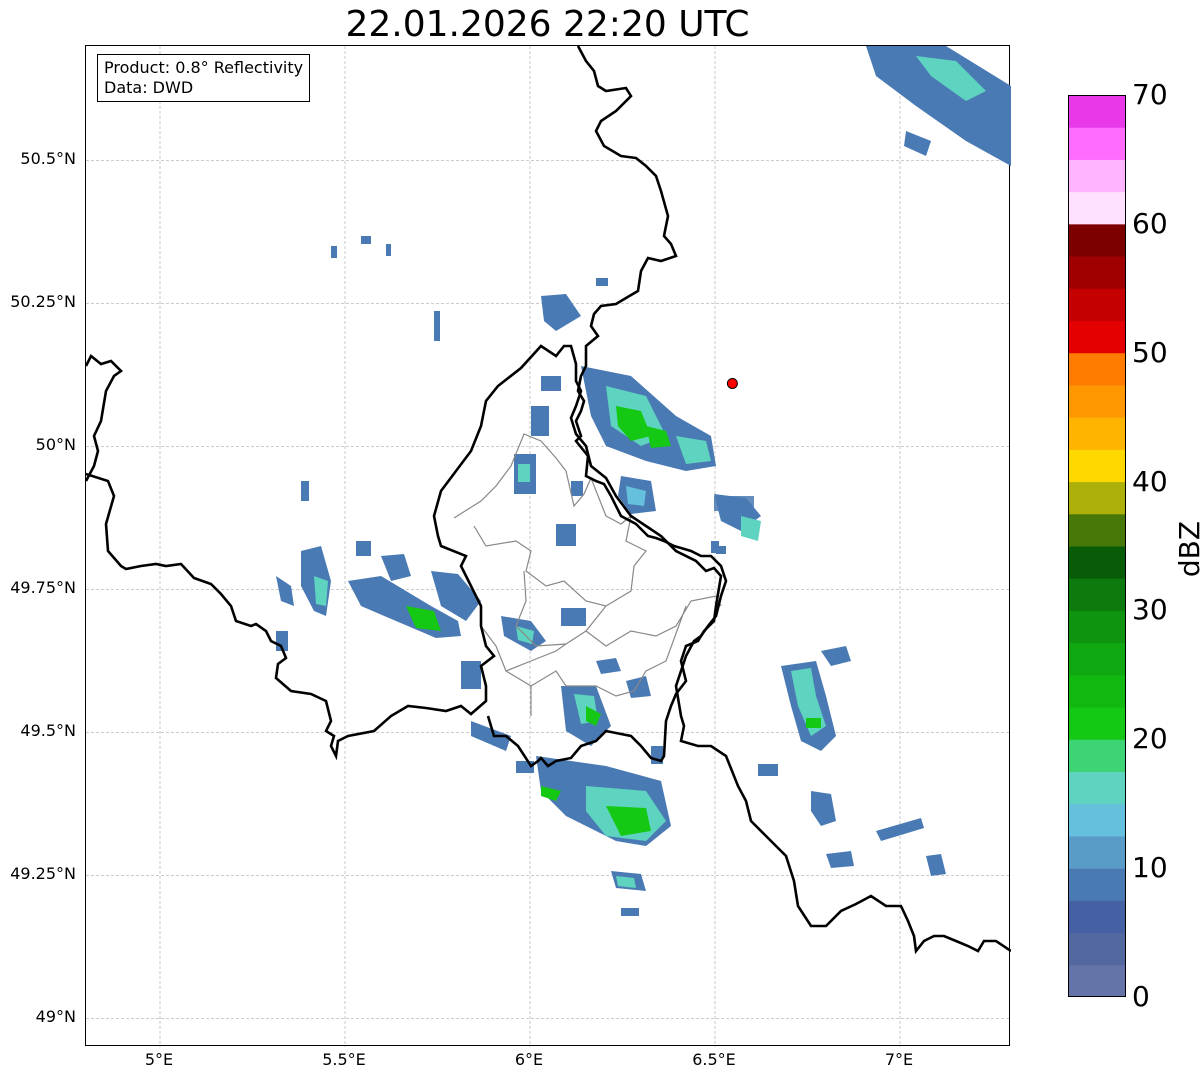  Describe the element at coordinates (732, 383) in the screenshot. I see `radar-site-marker` at that location.